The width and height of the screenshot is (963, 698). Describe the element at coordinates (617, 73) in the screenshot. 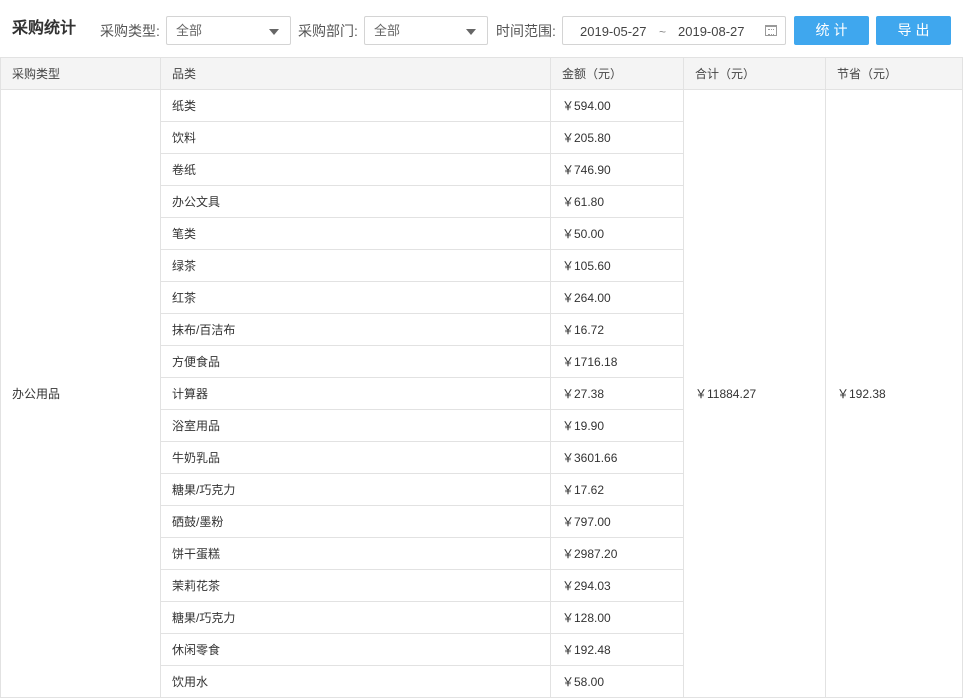

I see `header-amount: 金额（元）` at that location.